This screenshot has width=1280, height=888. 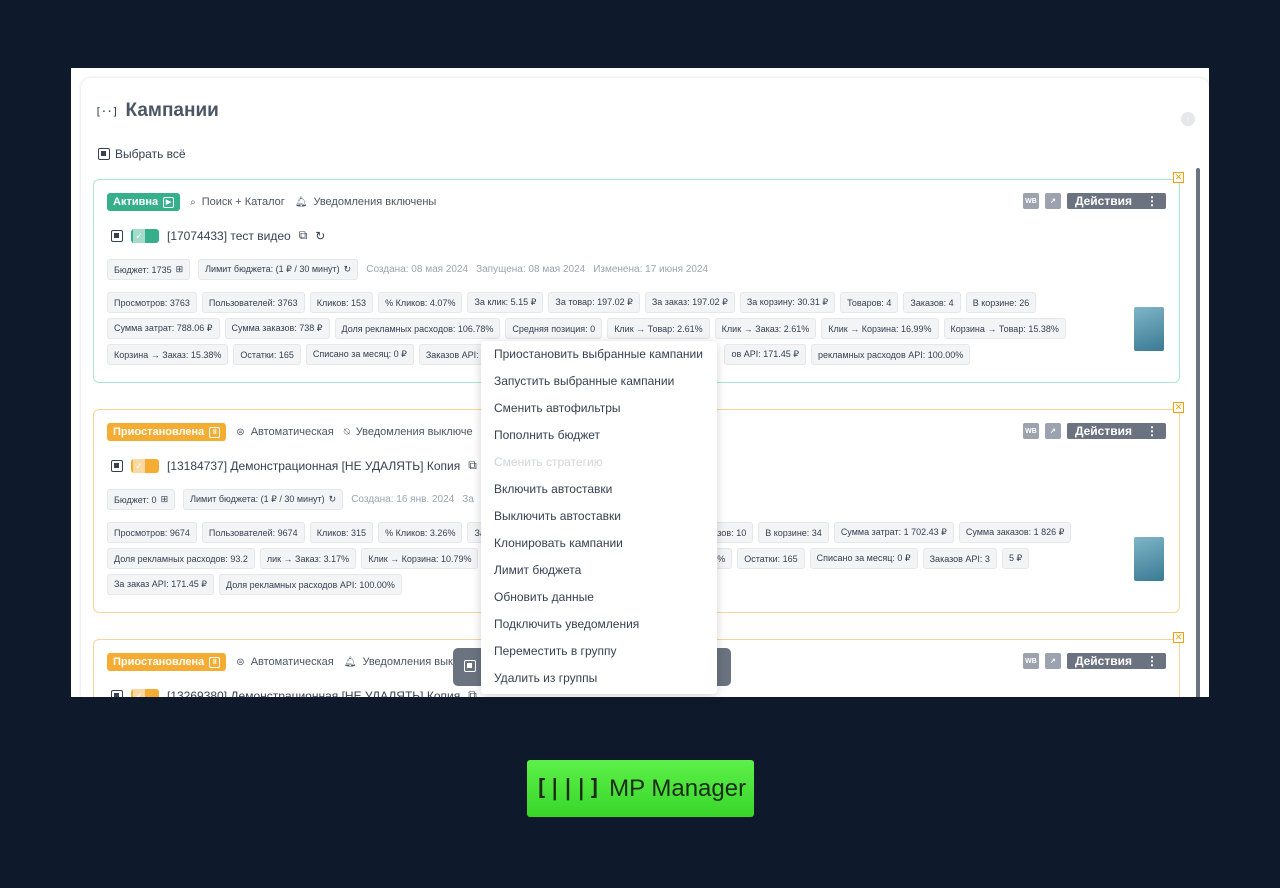 I want to click on stat-chip: 5 ₽, so click(x=1015, y=558).